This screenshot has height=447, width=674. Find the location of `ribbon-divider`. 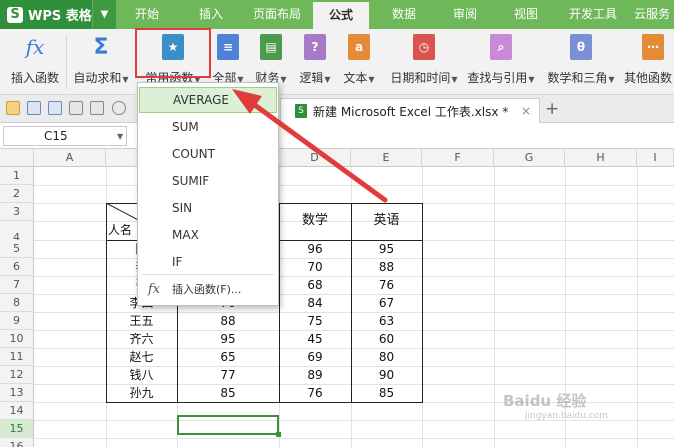

ribbon-divider is located at coordinates (66, 62).